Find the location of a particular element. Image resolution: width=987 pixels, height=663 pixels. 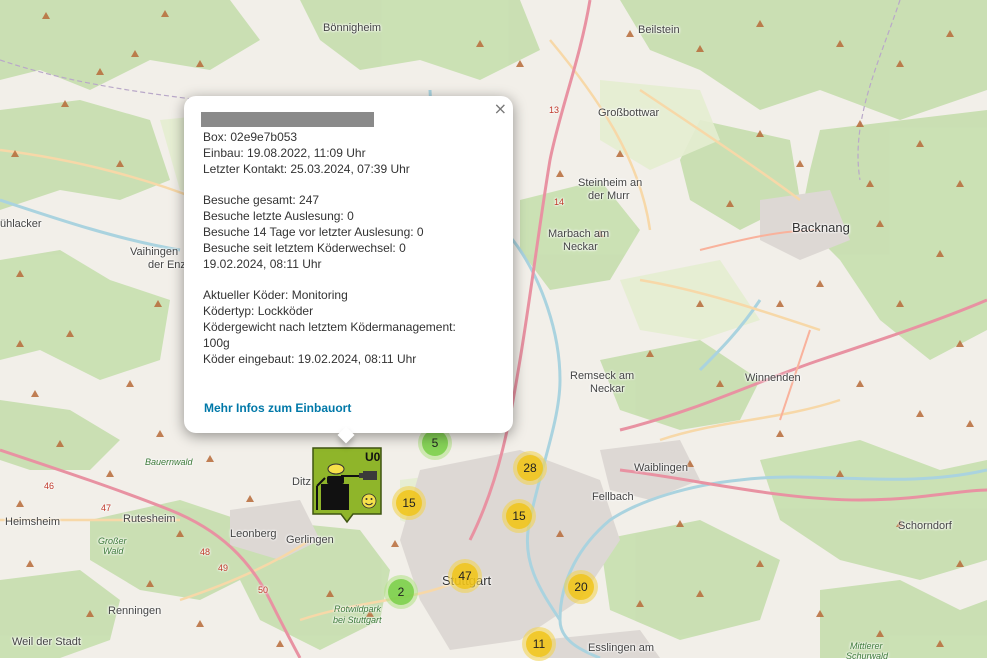

marker-cluster: 2 is located at coordinates (401, 592).